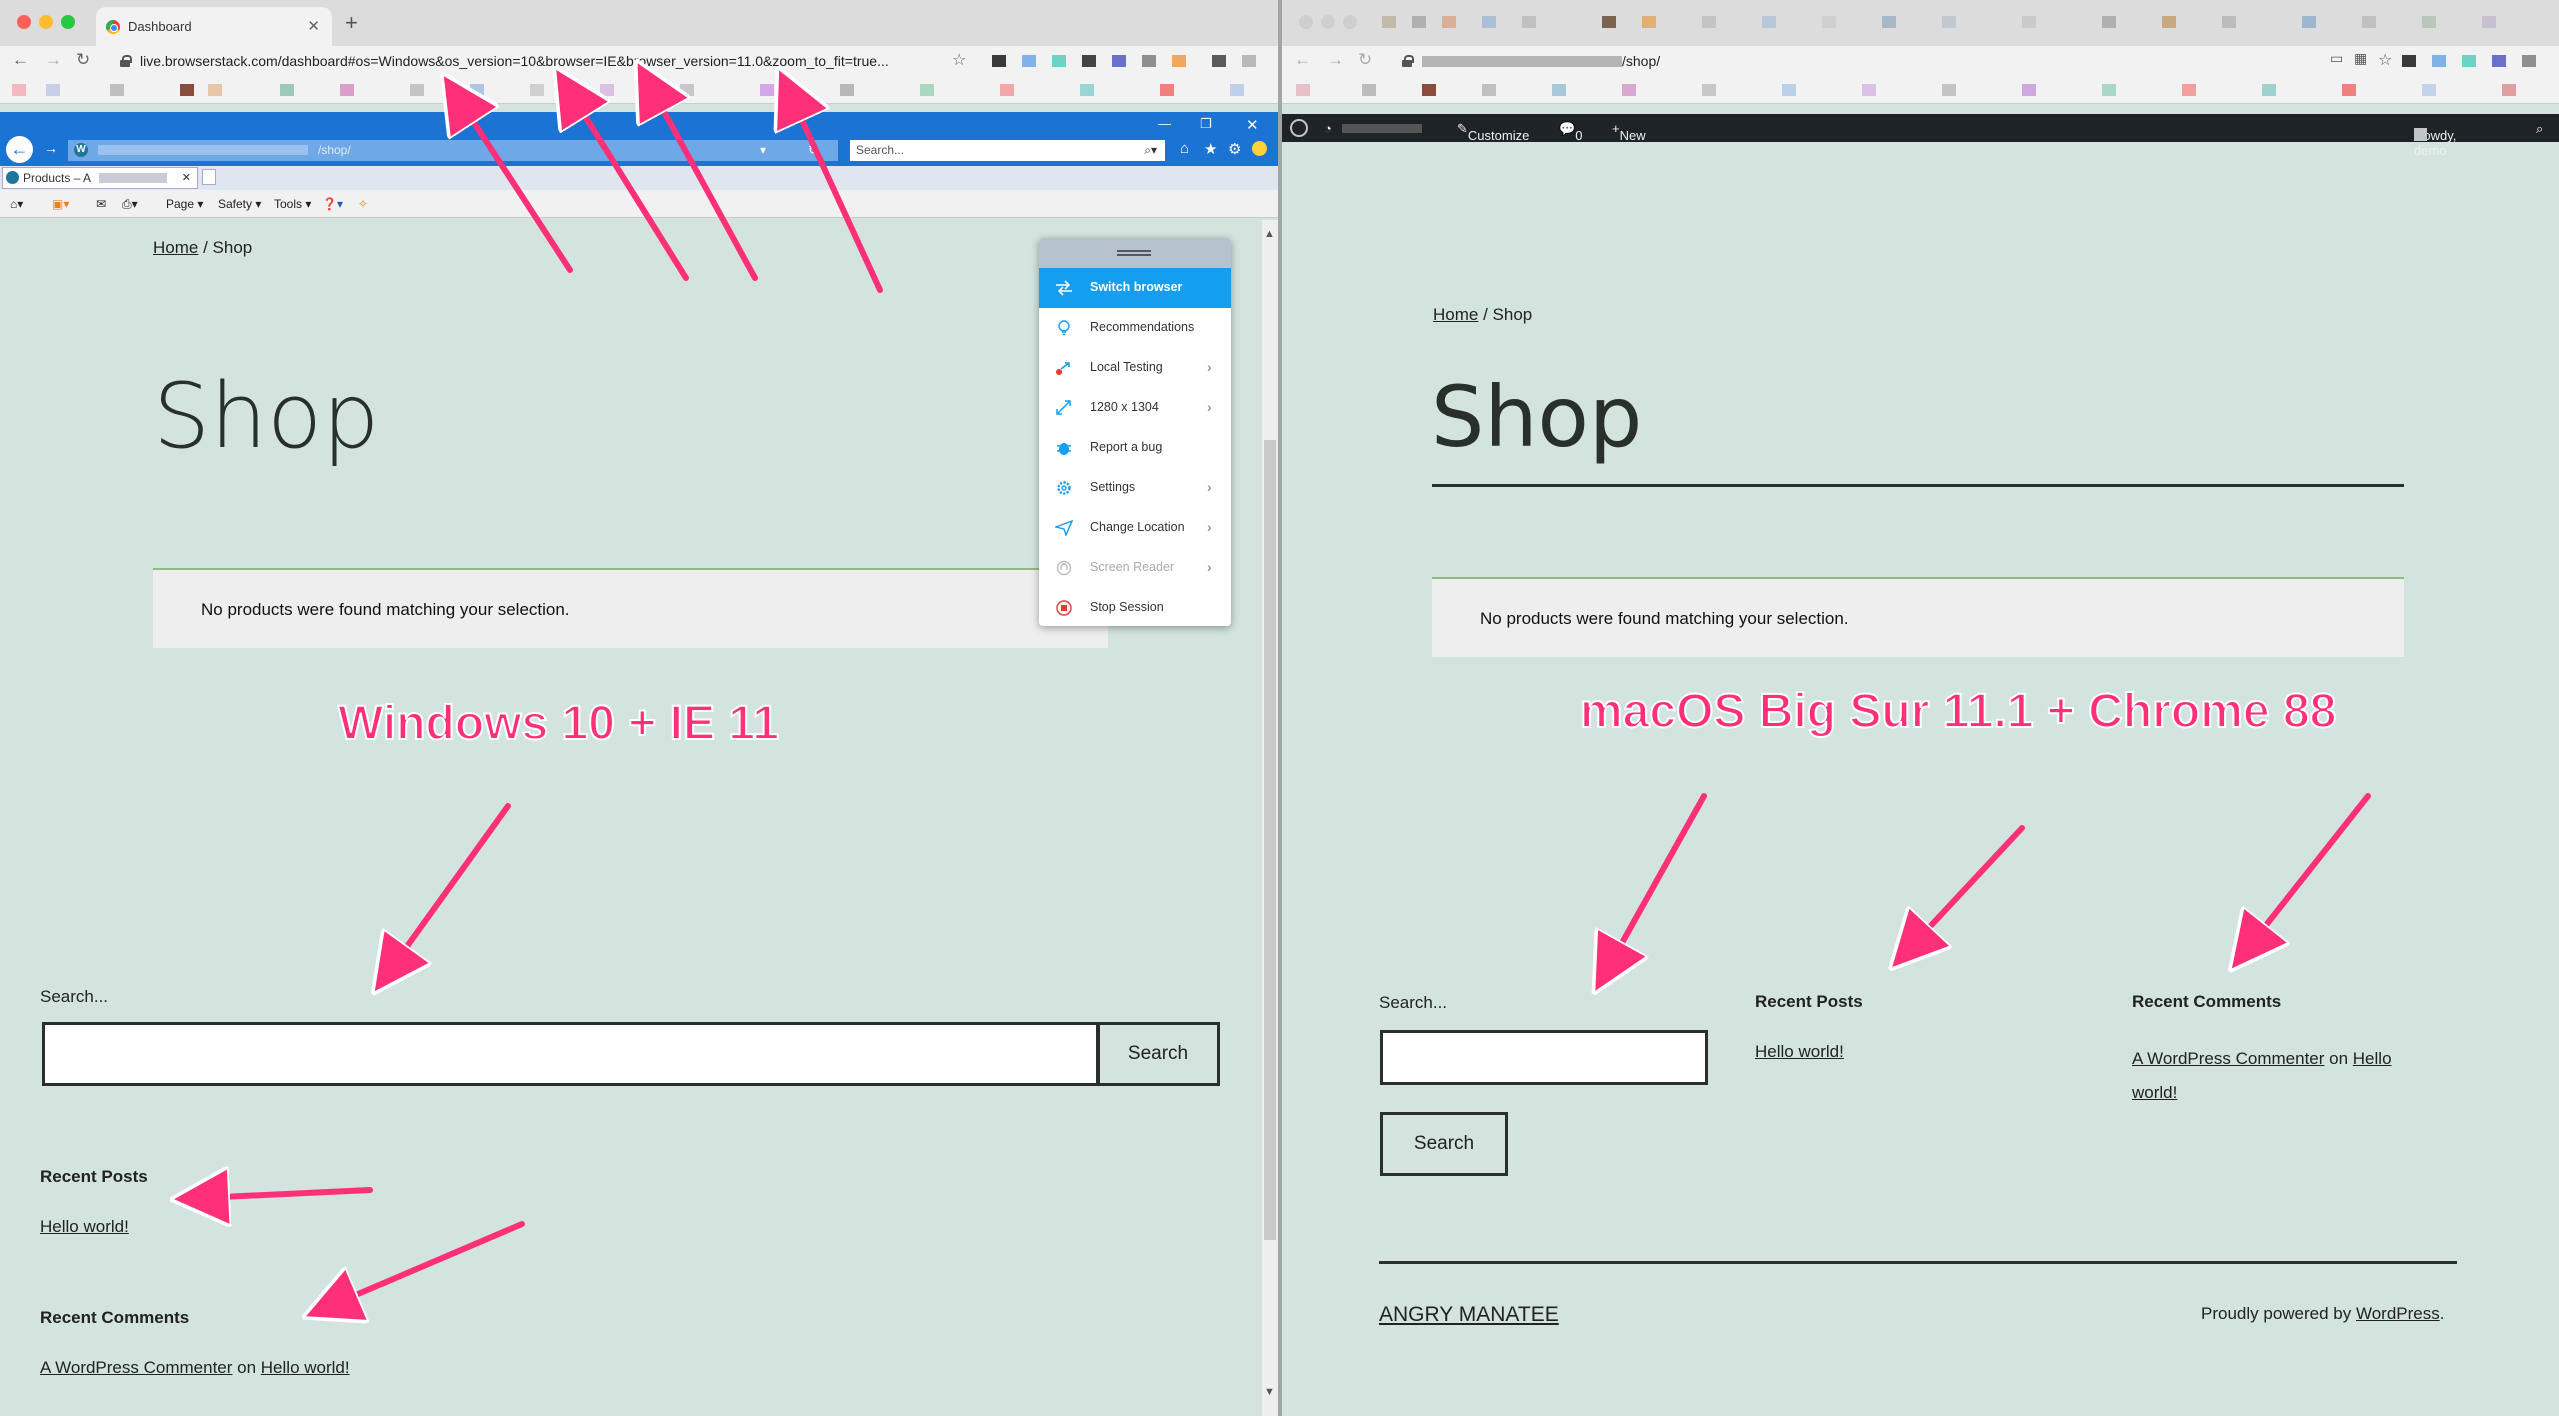  What do you see at coordinates (1135, 608) in the screenshot?
I see `menu-item-stop-session: Stop Session` at bounding box center [1135, 608].